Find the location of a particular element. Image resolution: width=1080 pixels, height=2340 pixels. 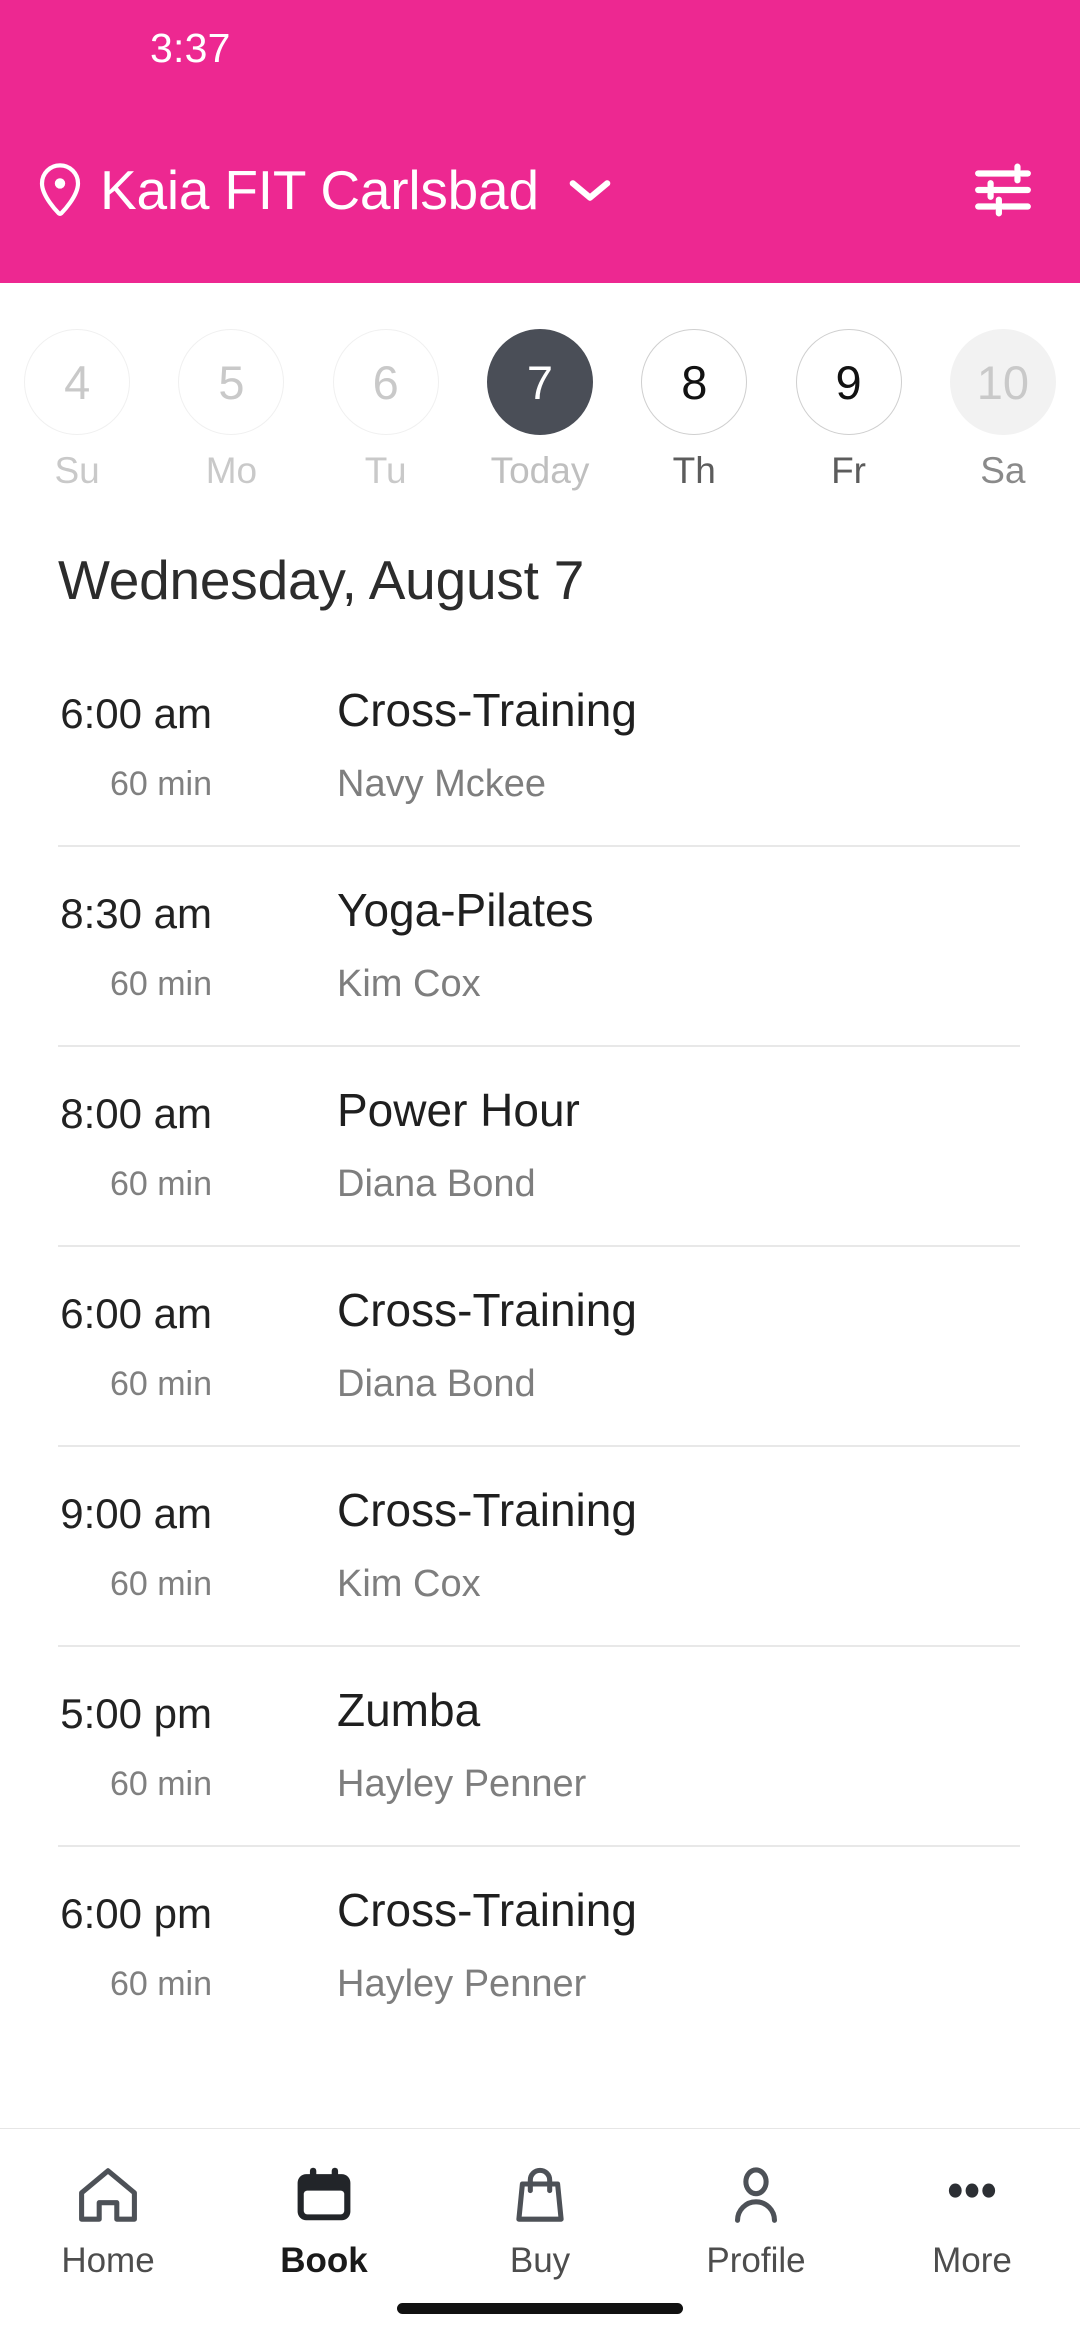

date-cell-5: 9 Fr is located at coordinates (848, 409).